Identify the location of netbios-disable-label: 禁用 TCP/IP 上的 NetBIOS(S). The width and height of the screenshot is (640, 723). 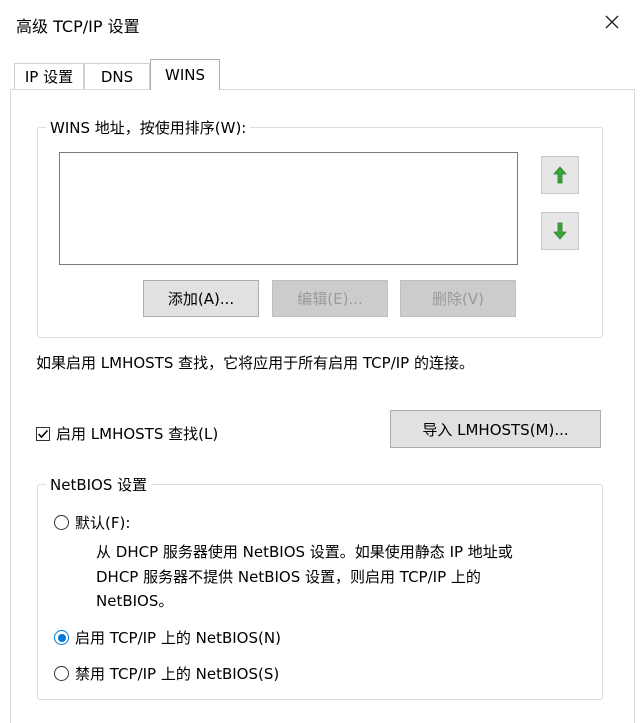
(177, 674).